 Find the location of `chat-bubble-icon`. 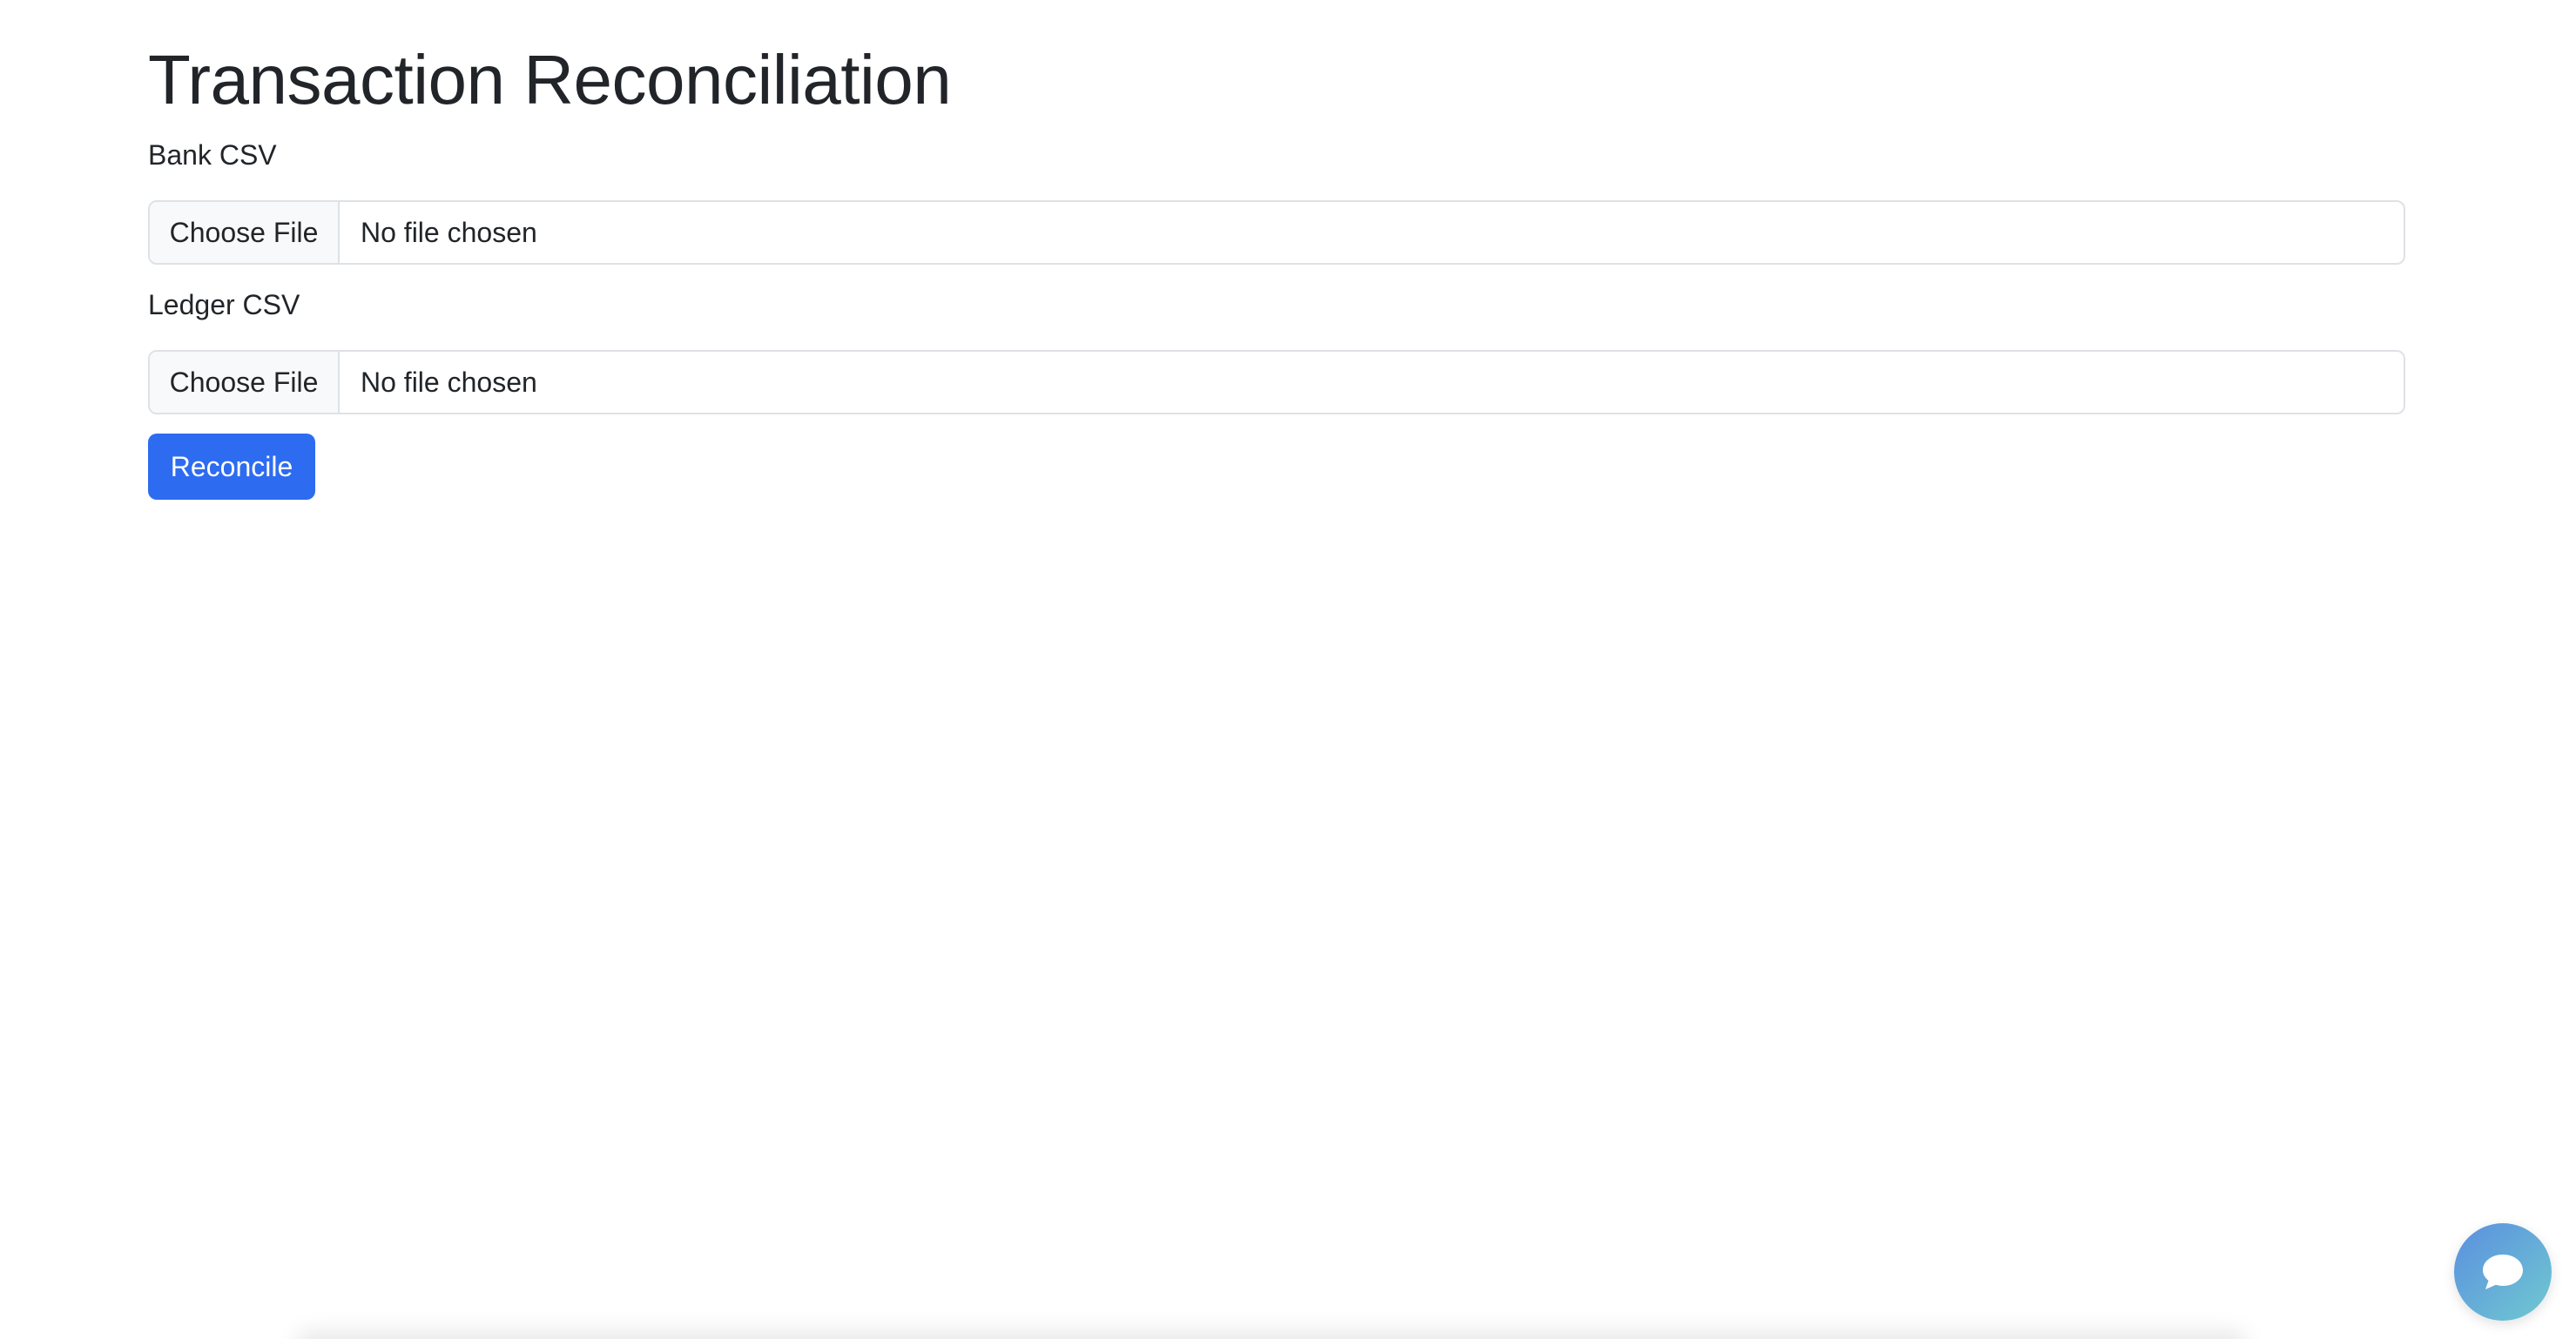

chat-bubble-icon is located at coordinates (2502, 1272).